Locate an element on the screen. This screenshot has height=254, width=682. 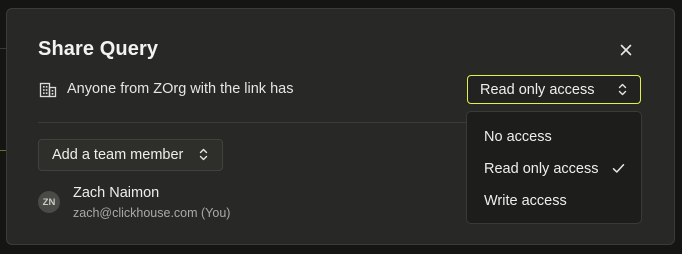
dropdown-item-label: Read only access is located at coordinates (541, 169).